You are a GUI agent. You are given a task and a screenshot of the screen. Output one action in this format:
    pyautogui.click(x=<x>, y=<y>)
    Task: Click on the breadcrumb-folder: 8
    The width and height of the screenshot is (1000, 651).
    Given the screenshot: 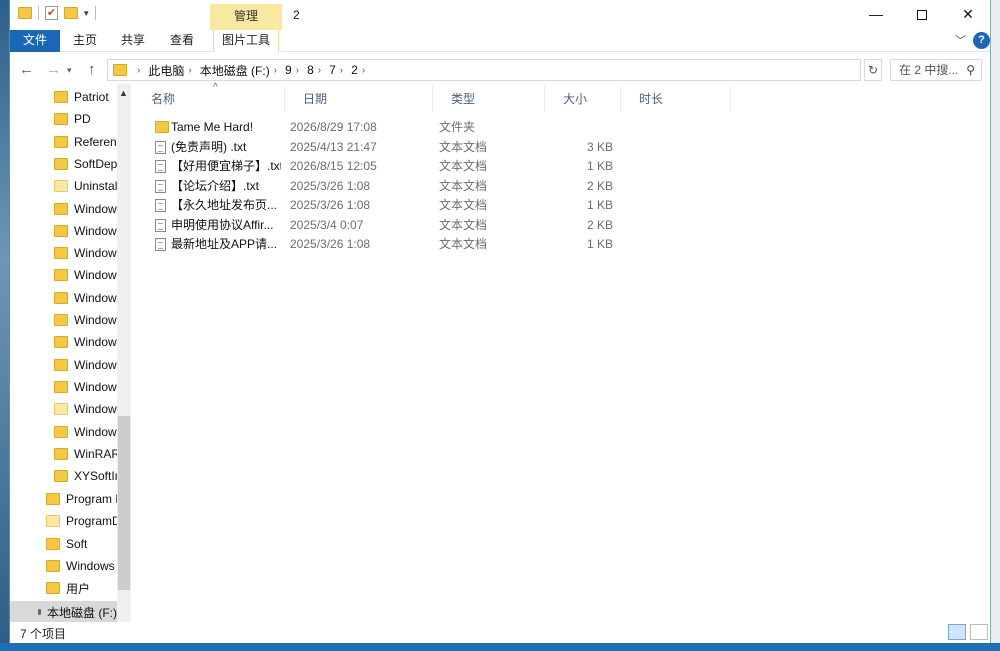 What is the action you would take?
    pyautogui.click(x=310, y=70)
    